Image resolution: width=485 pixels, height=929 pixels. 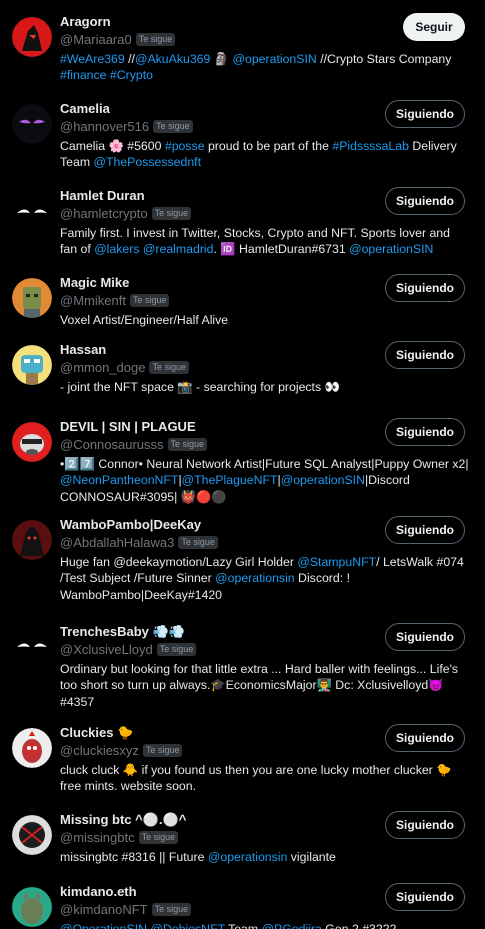 I want to click on user-handle: @kimdanoNFT, so click(x=104, y=909).